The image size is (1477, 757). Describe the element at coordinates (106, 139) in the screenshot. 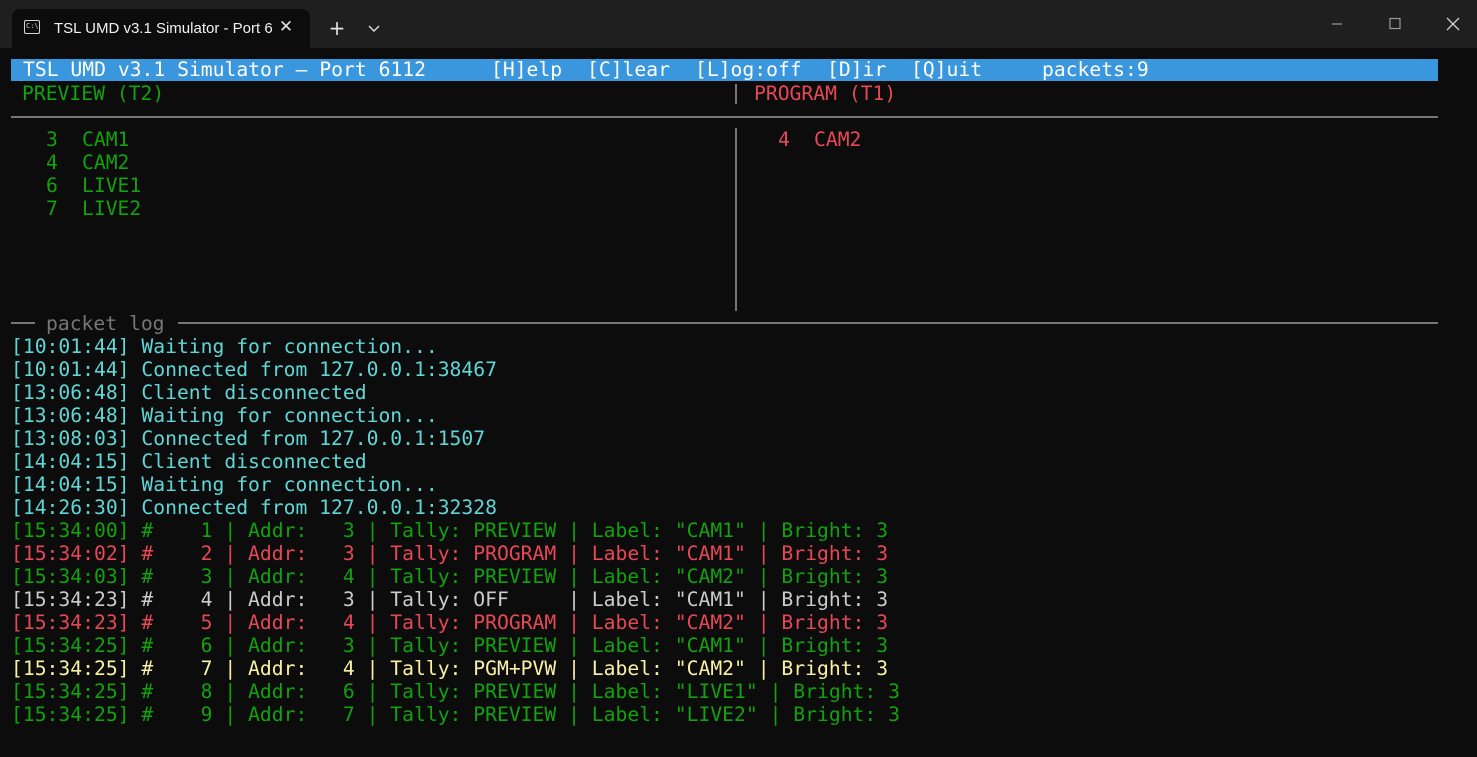

I see `preview-item-label: CAM1` at that location.